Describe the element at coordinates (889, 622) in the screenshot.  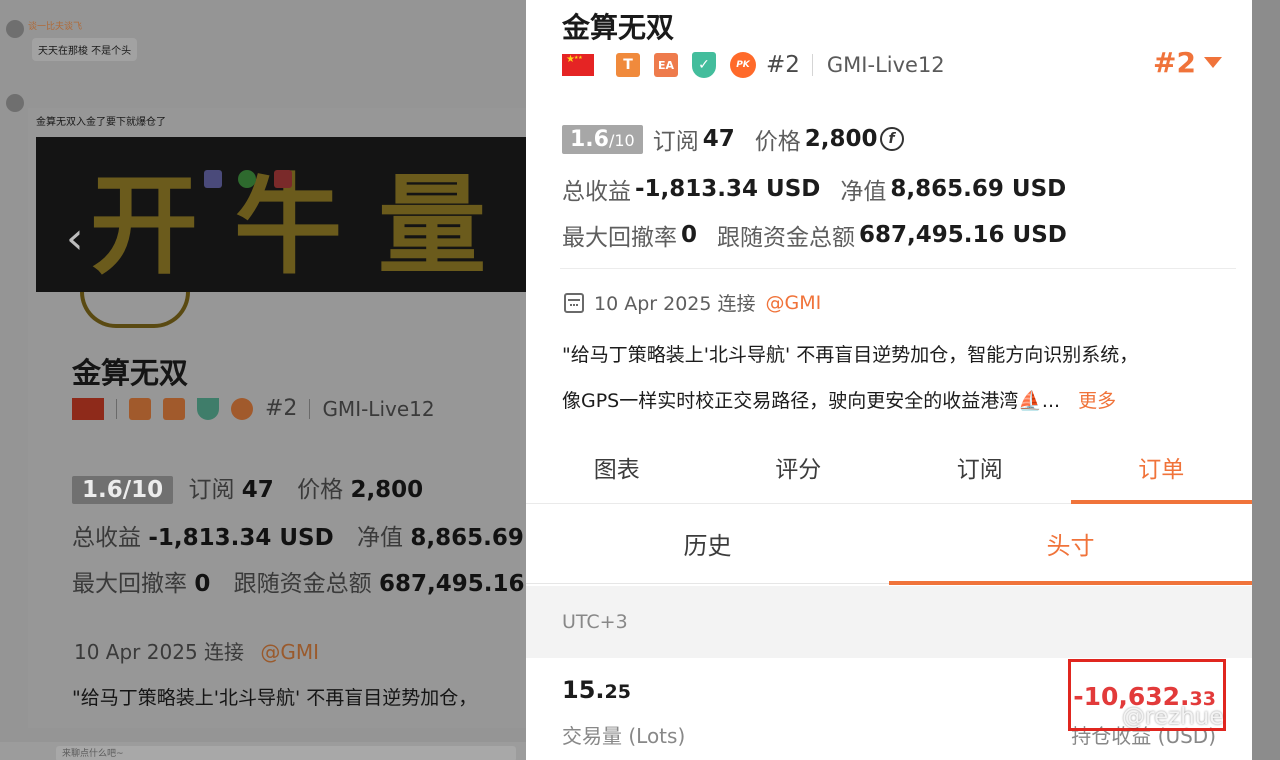
I see `timezone-bar: UTC+3` at that location.